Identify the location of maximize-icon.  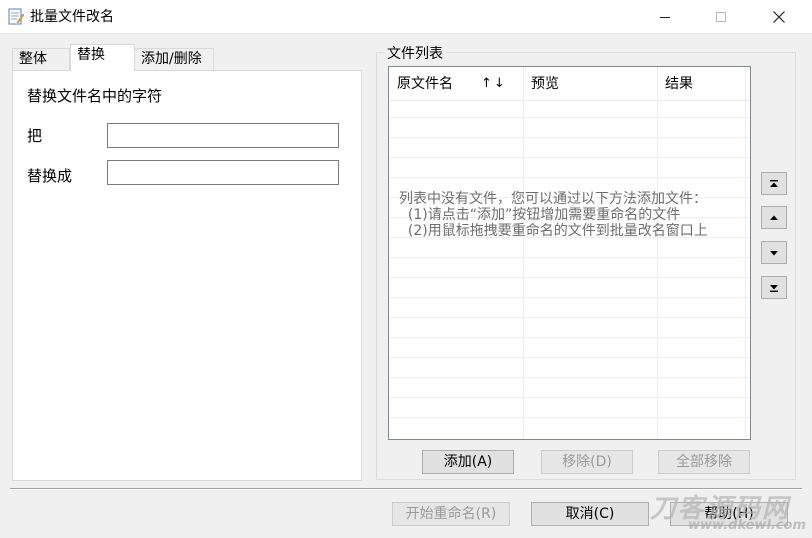
(721, 17).